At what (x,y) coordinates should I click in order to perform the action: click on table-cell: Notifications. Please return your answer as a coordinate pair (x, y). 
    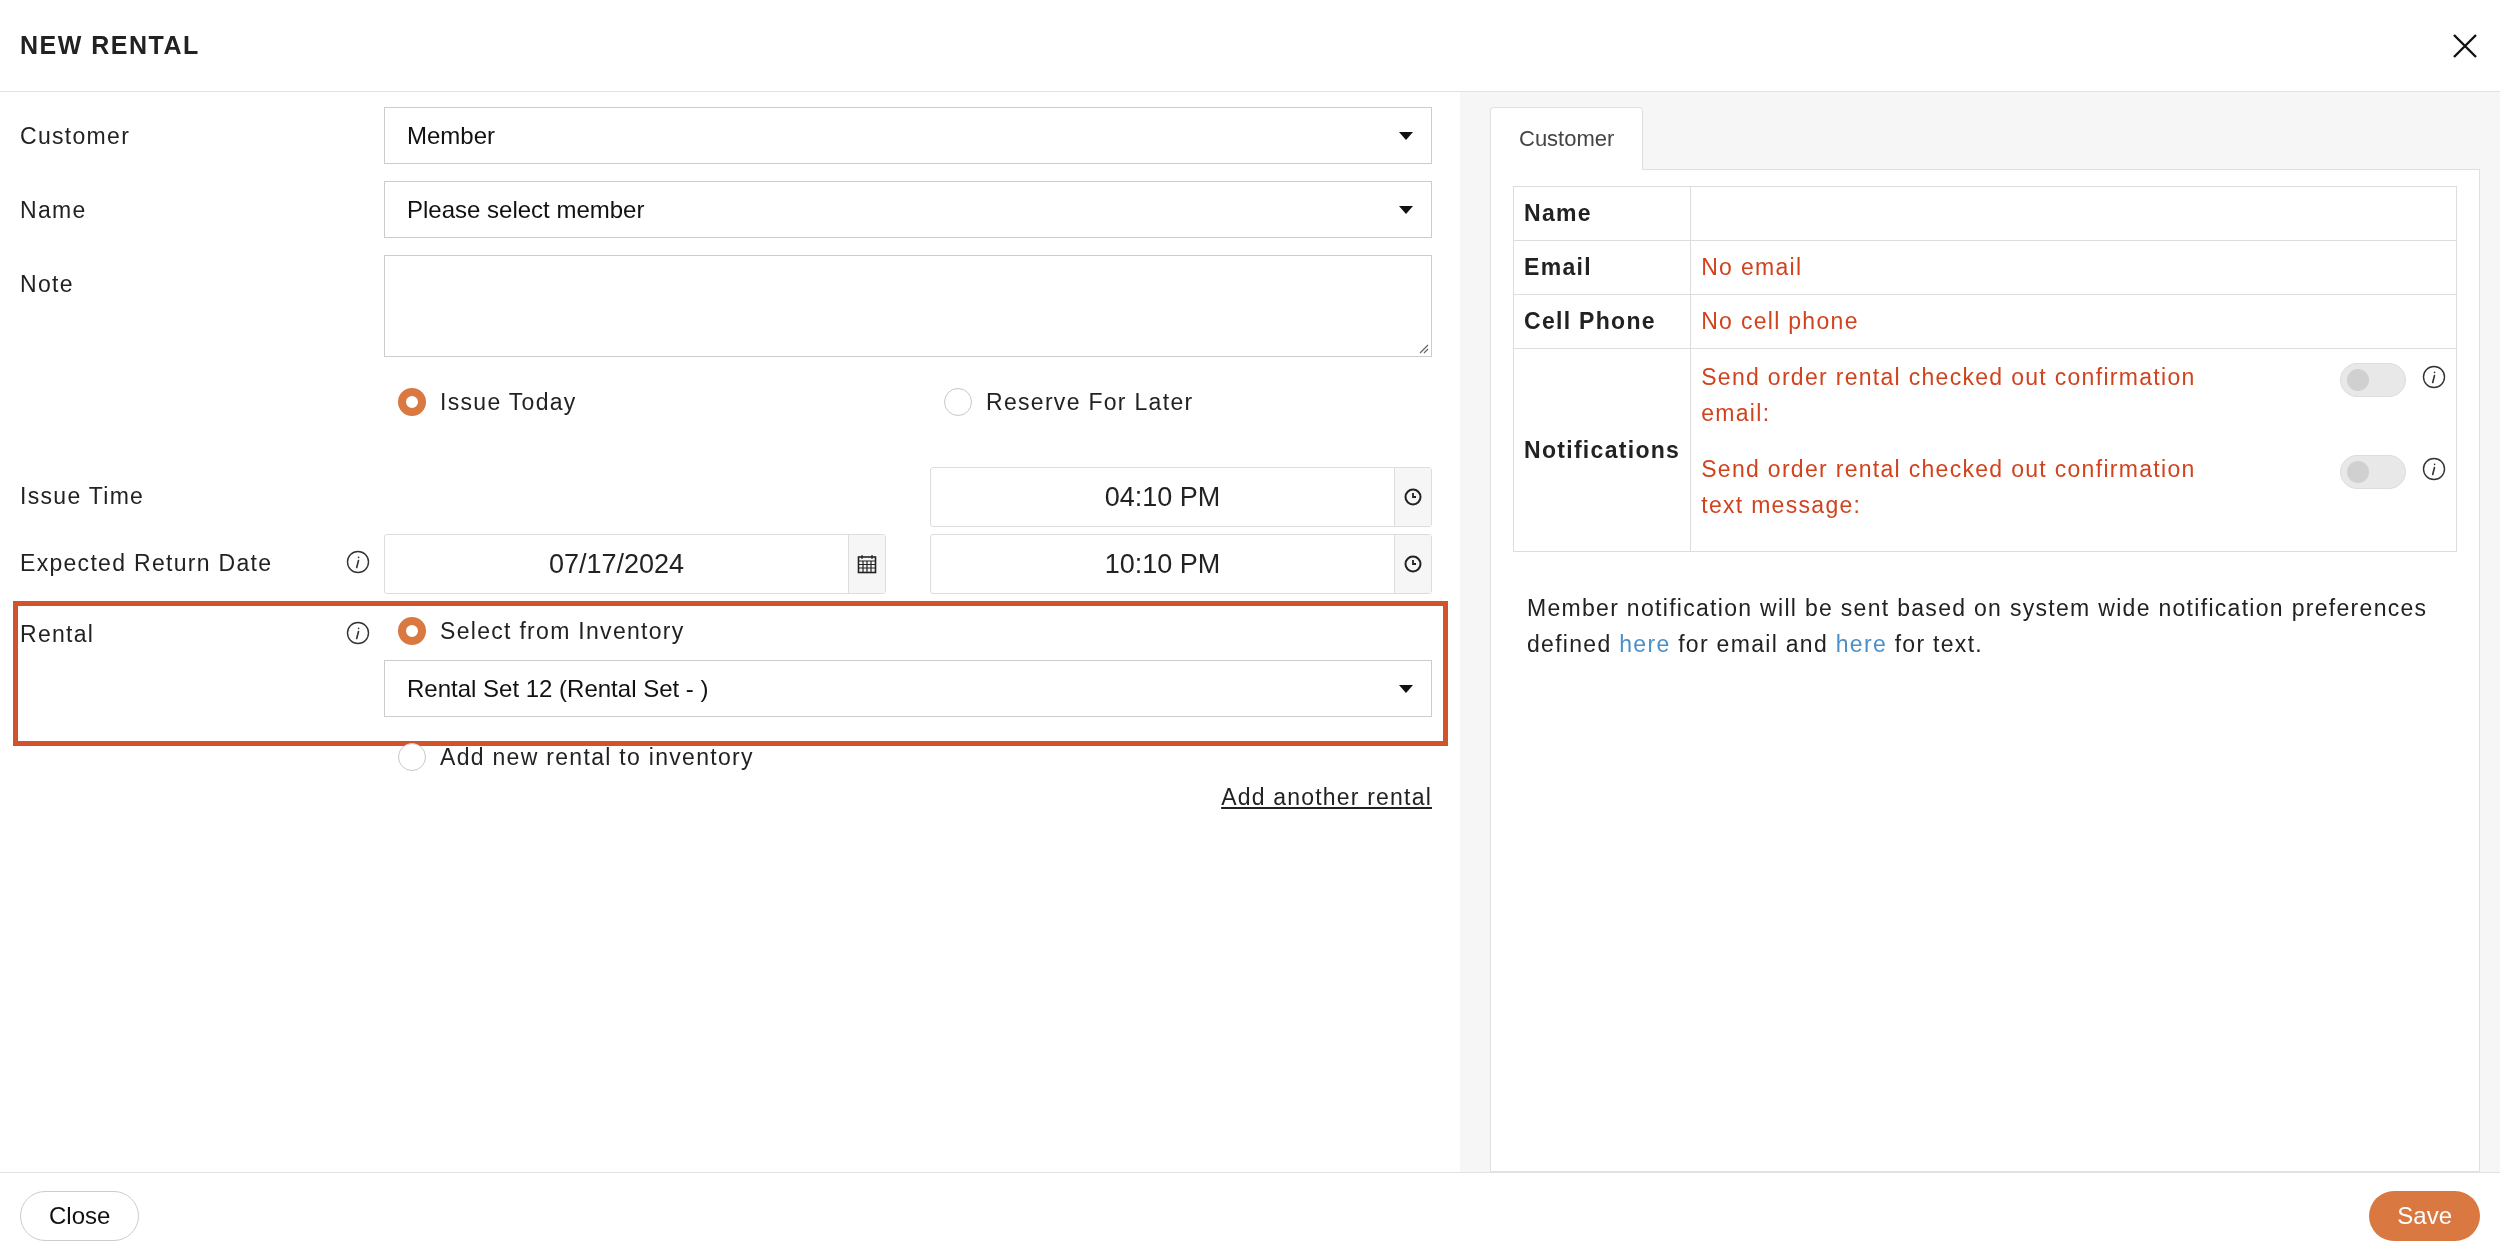
    Looking at the image, I should click on (1602, 450).